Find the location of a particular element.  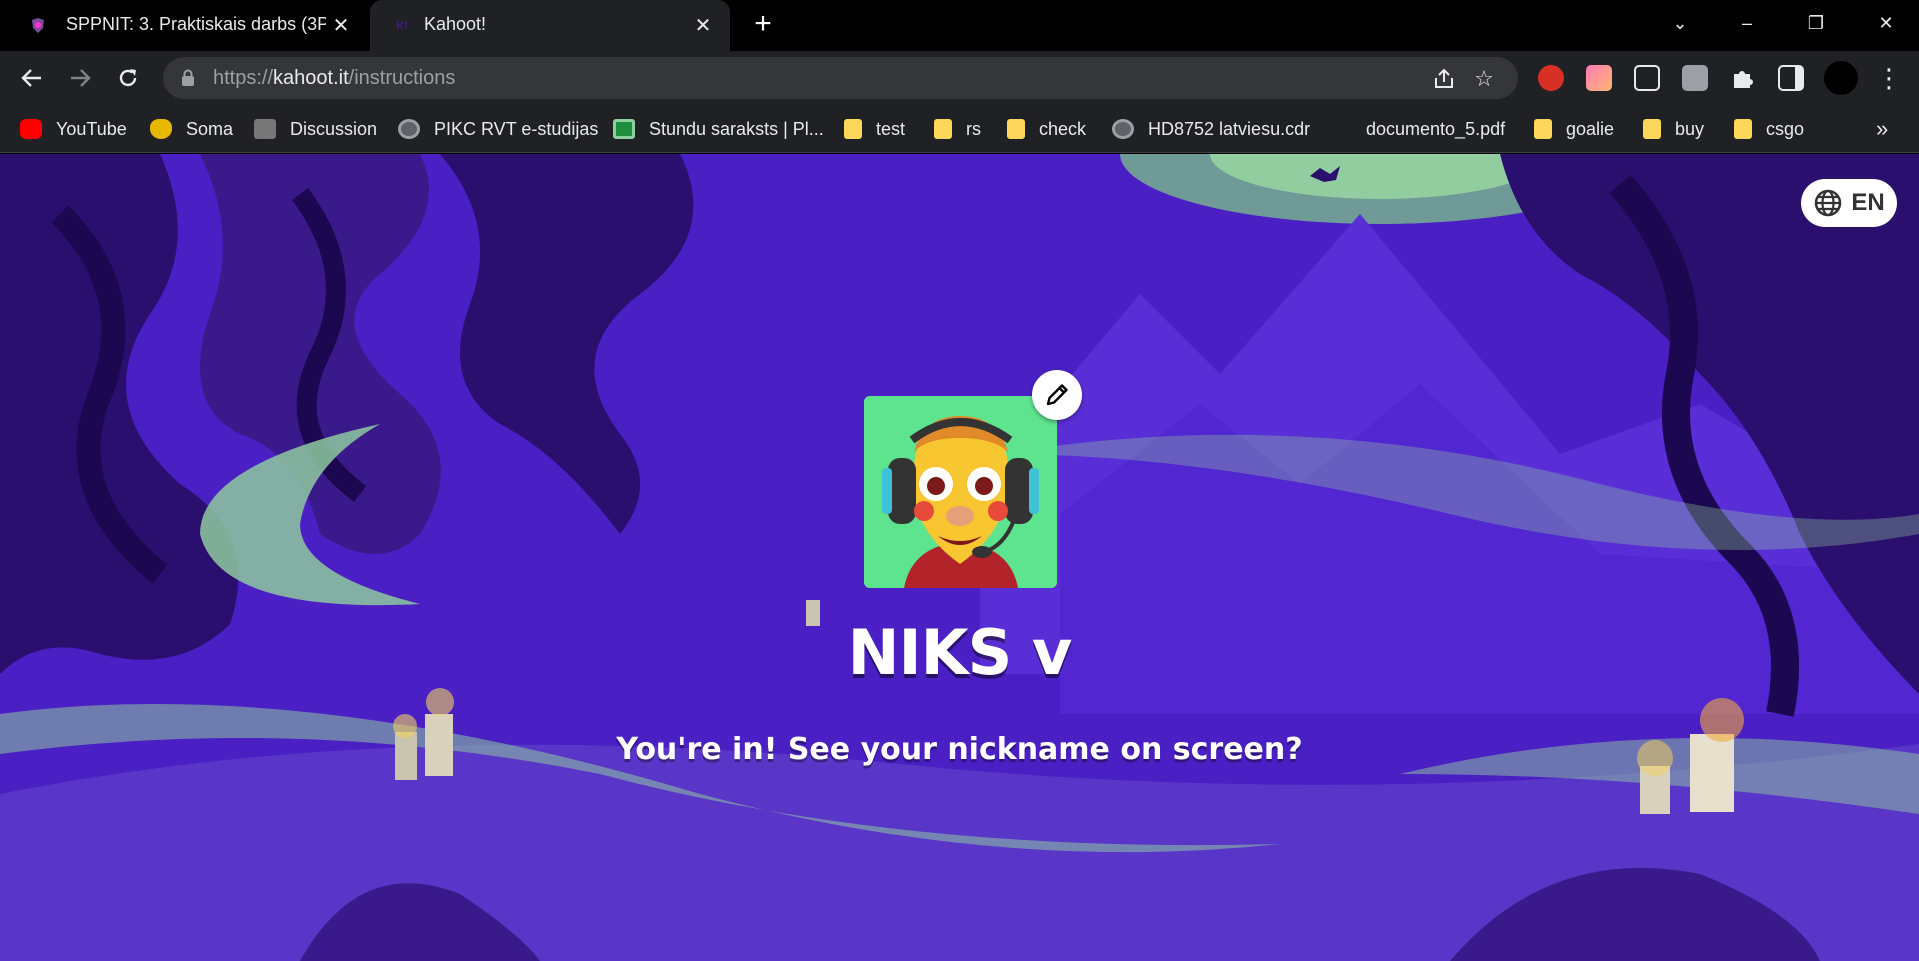

browser-toolbar: https://kahoot.it/instructions ☆ ⋮ is located at coordinates (959, 78).